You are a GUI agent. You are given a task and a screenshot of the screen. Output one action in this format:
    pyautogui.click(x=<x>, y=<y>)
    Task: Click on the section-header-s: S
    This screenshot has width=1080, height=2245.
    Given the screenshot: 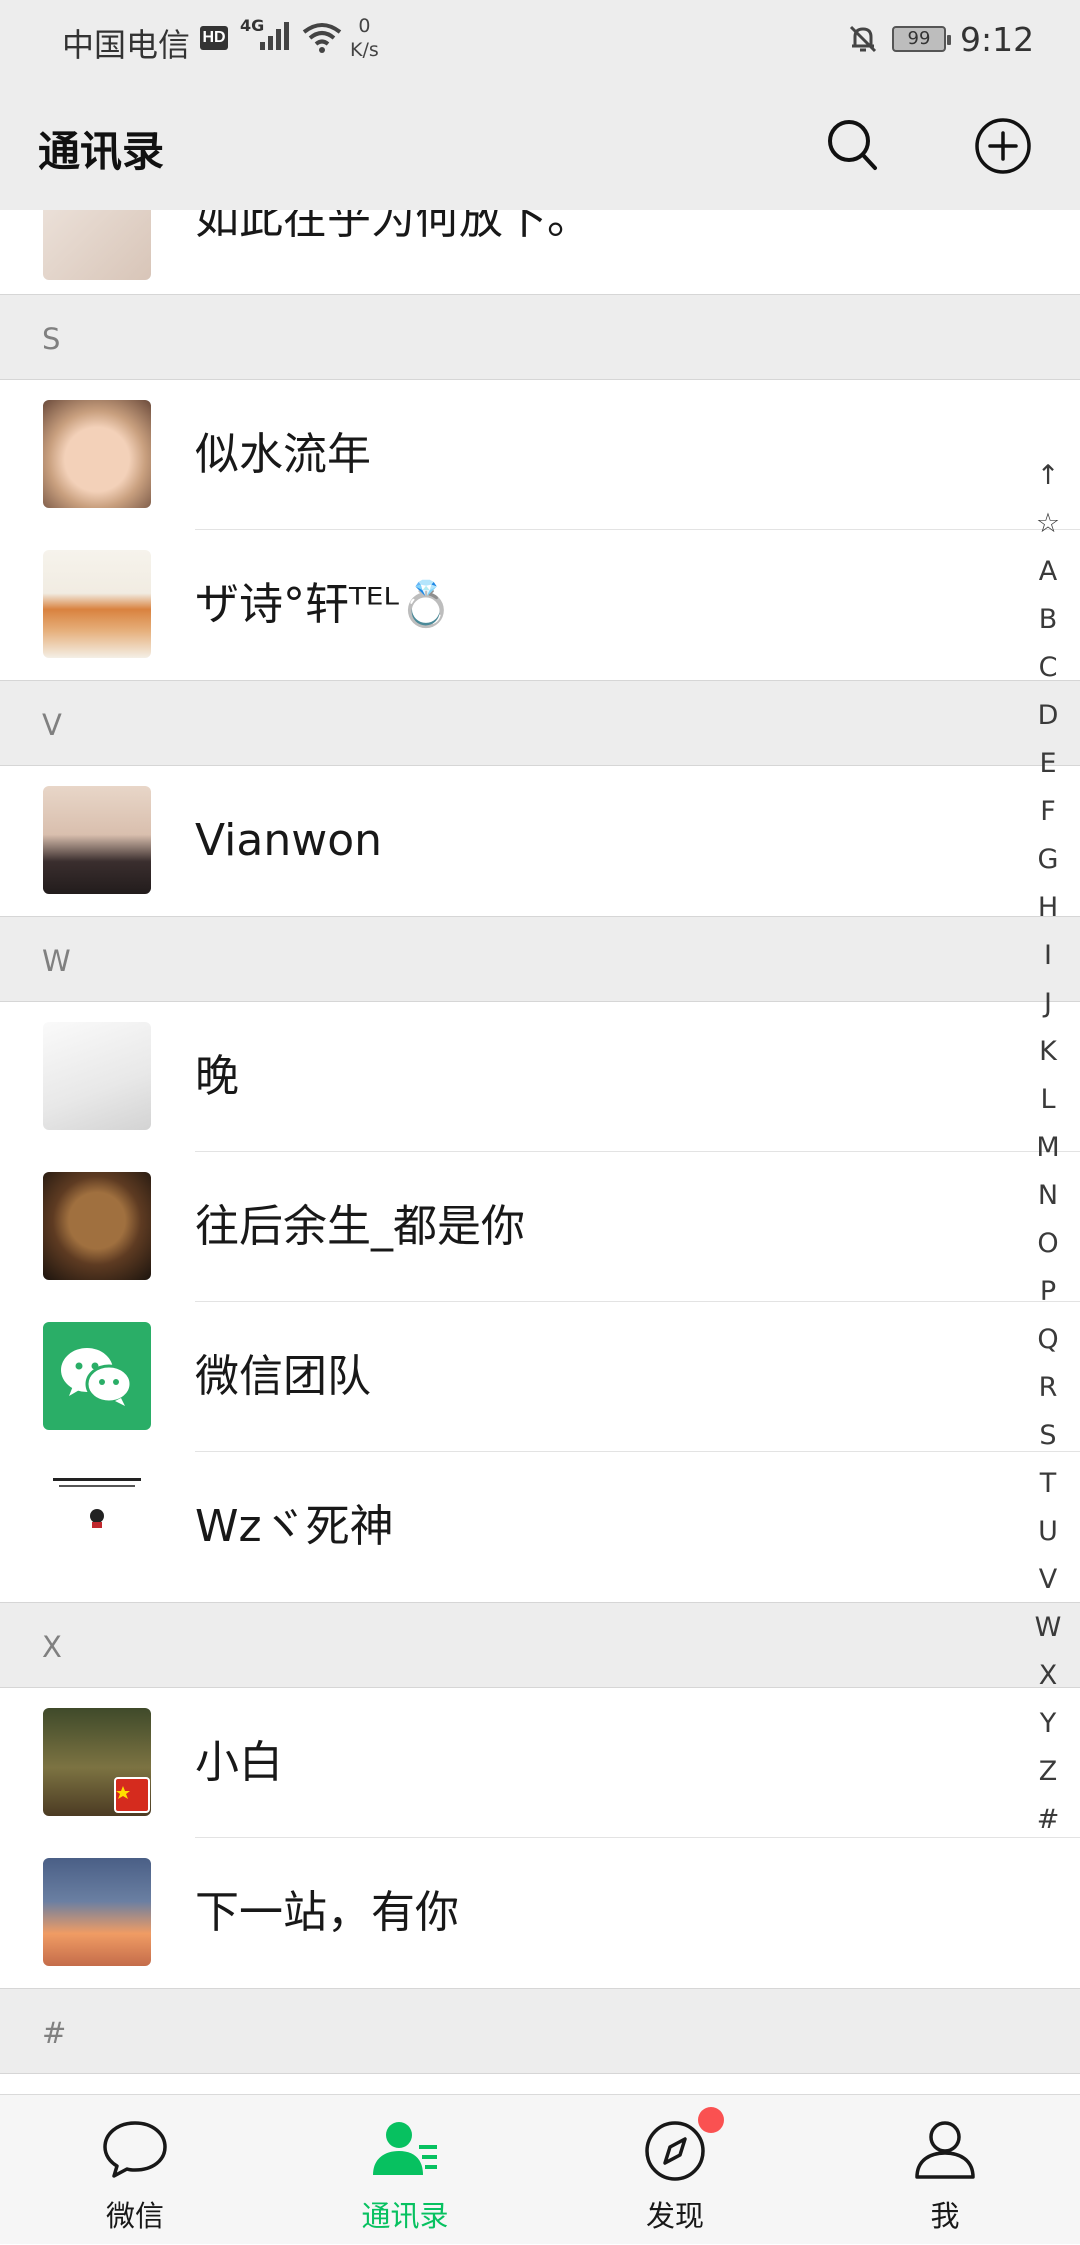 What is the action you would take?
    pyautogui.click(x=540, y=337)
    